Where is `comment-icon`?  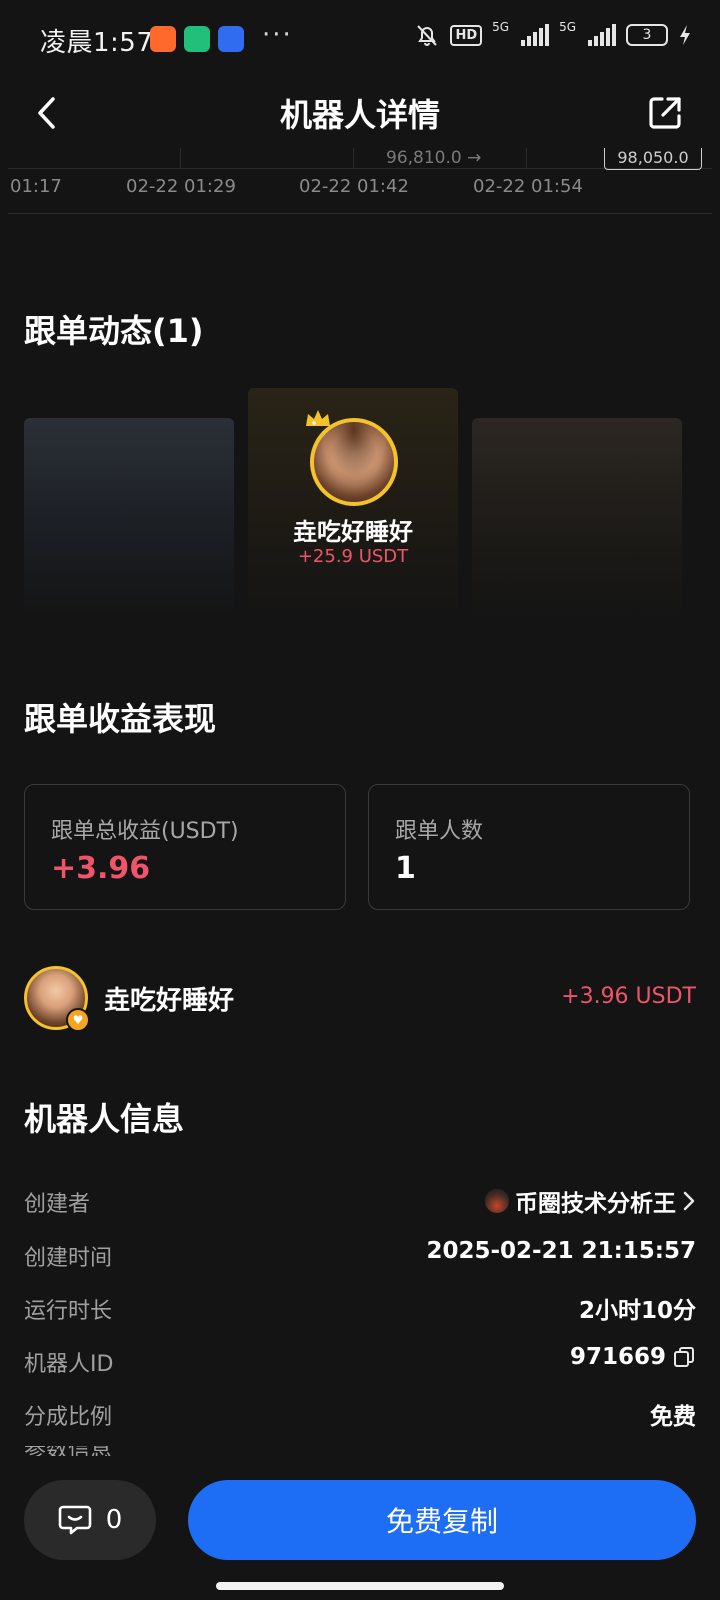 comment-icon is located at coordinates (75, 1520).